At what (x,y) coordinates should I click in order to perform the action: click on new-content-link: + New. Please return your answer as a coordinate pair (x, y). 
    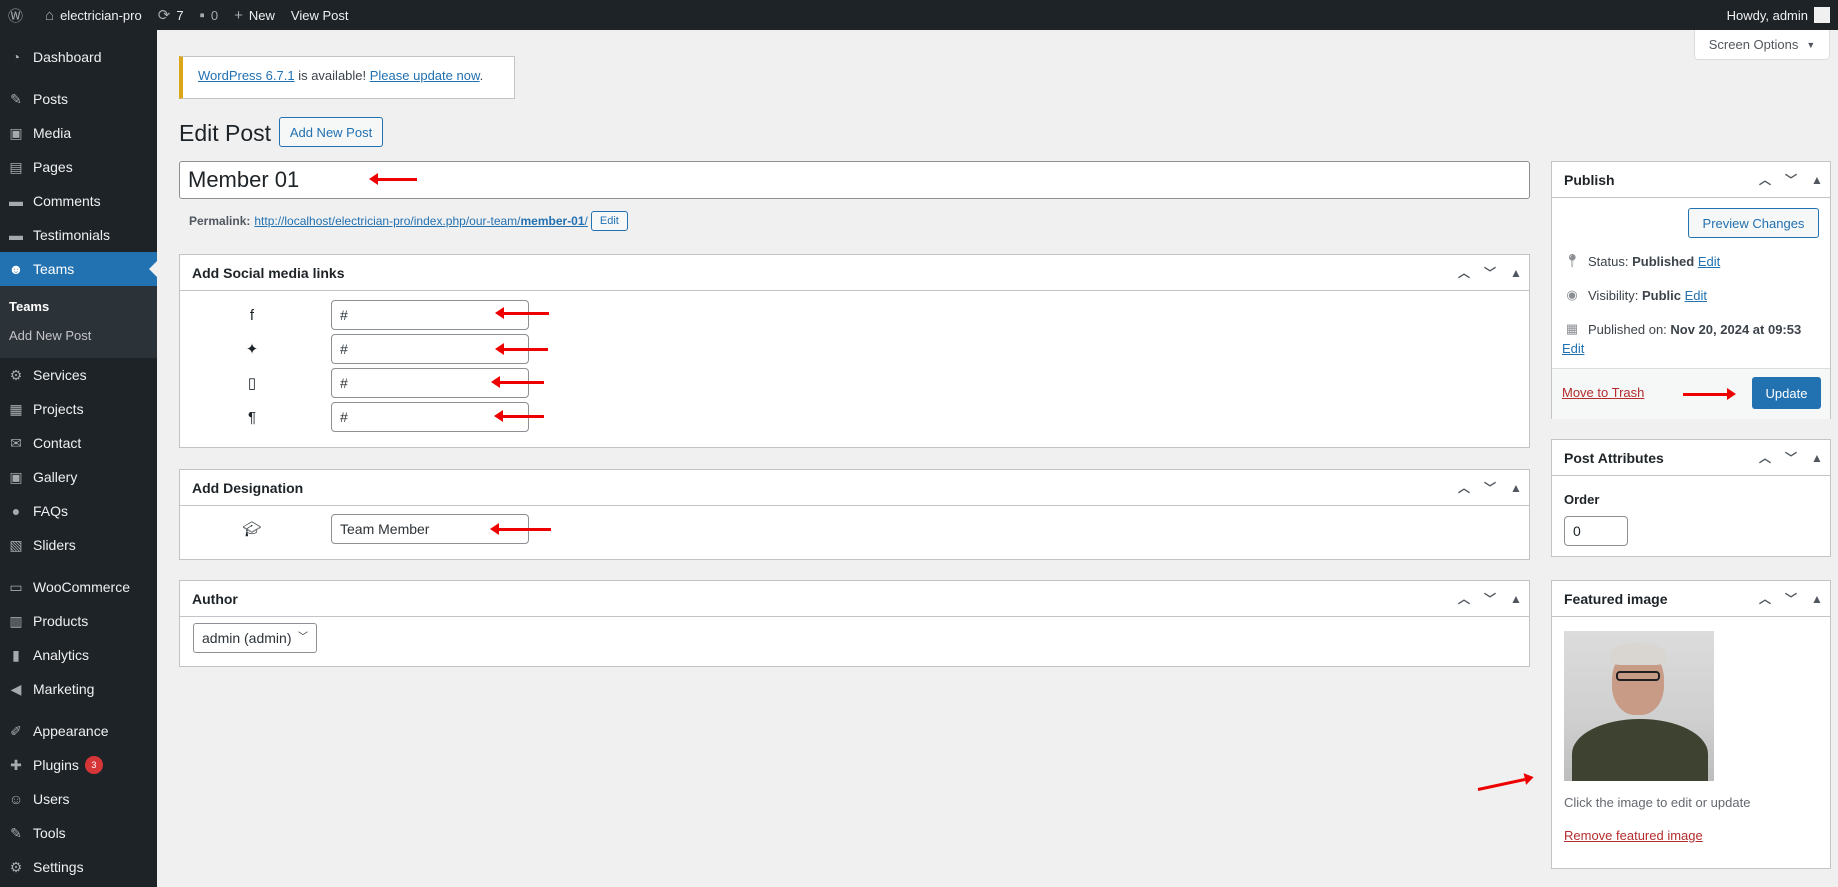
    Looking at the image, I should click on (254, 15).